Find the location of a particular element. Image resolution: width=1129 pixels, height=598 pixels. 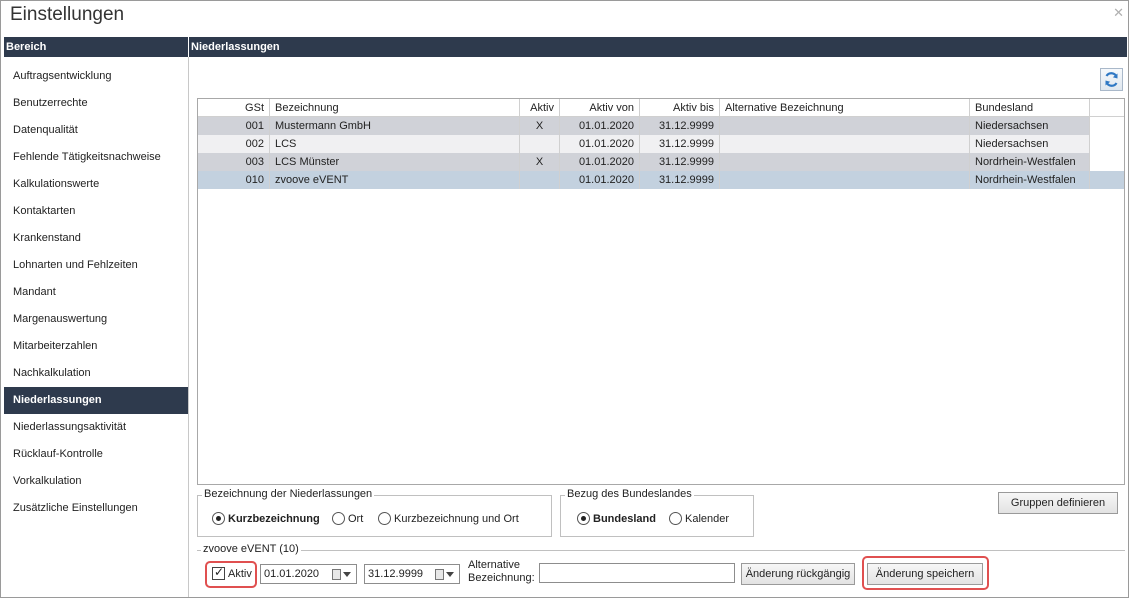

radio-bundesland: Bundesland is located at coordinates (616, 518).